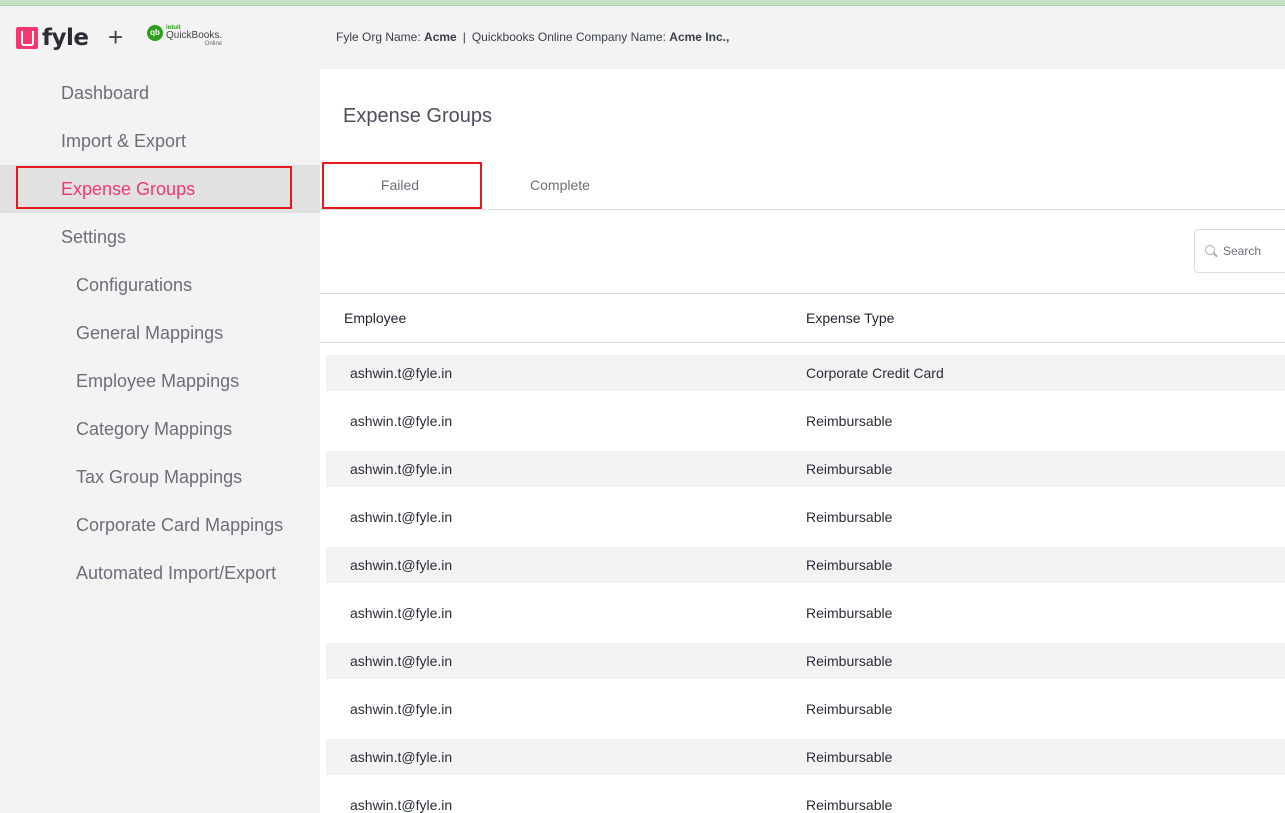  Describe the element at coordinates (27, 38) in the screenshot. I see `fyle-logo-icon` at that location.